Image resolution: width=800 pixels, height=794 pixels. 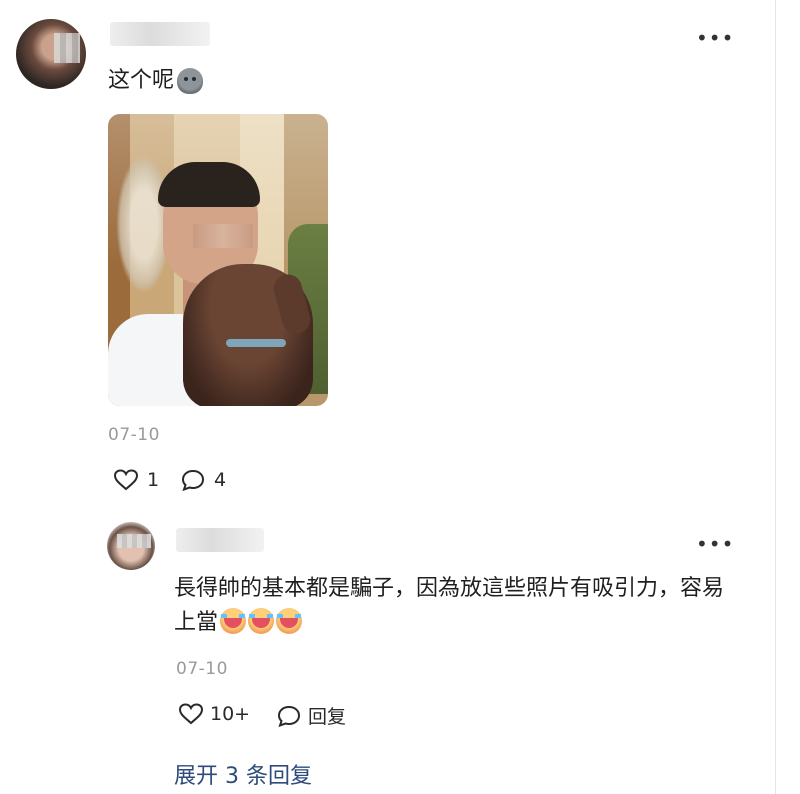 What do you see at coordinates (190, 81) in the screenshot?
I see `ghost-emoji-icon` at bounding box center [190, 81].